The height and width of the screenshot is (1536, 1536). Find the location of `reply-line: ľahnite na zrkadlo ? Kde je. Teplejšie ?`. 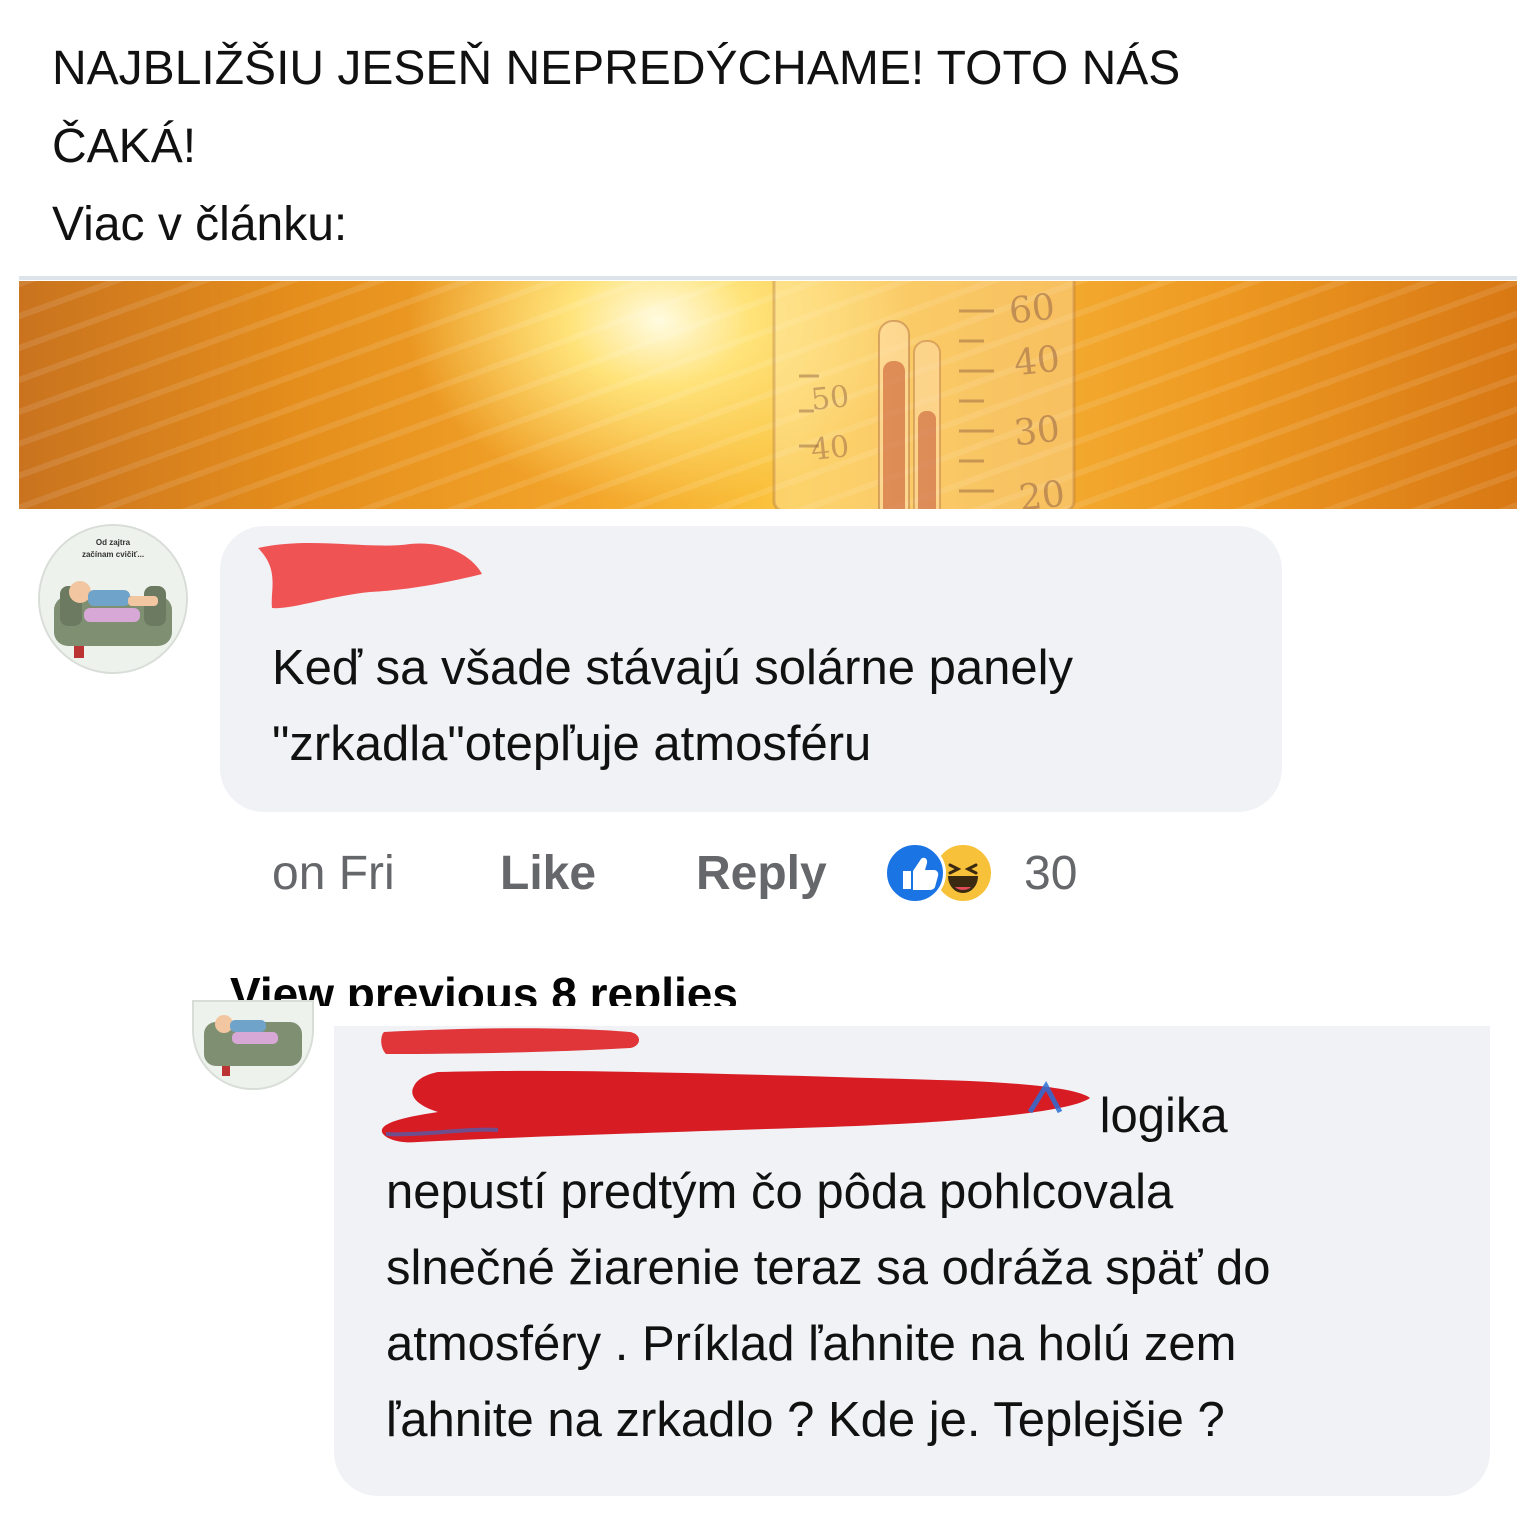

reply-line: ľahnite na zrkadlo ? Kde je. Teplejšie ? is located at coordinates (805, 1420).